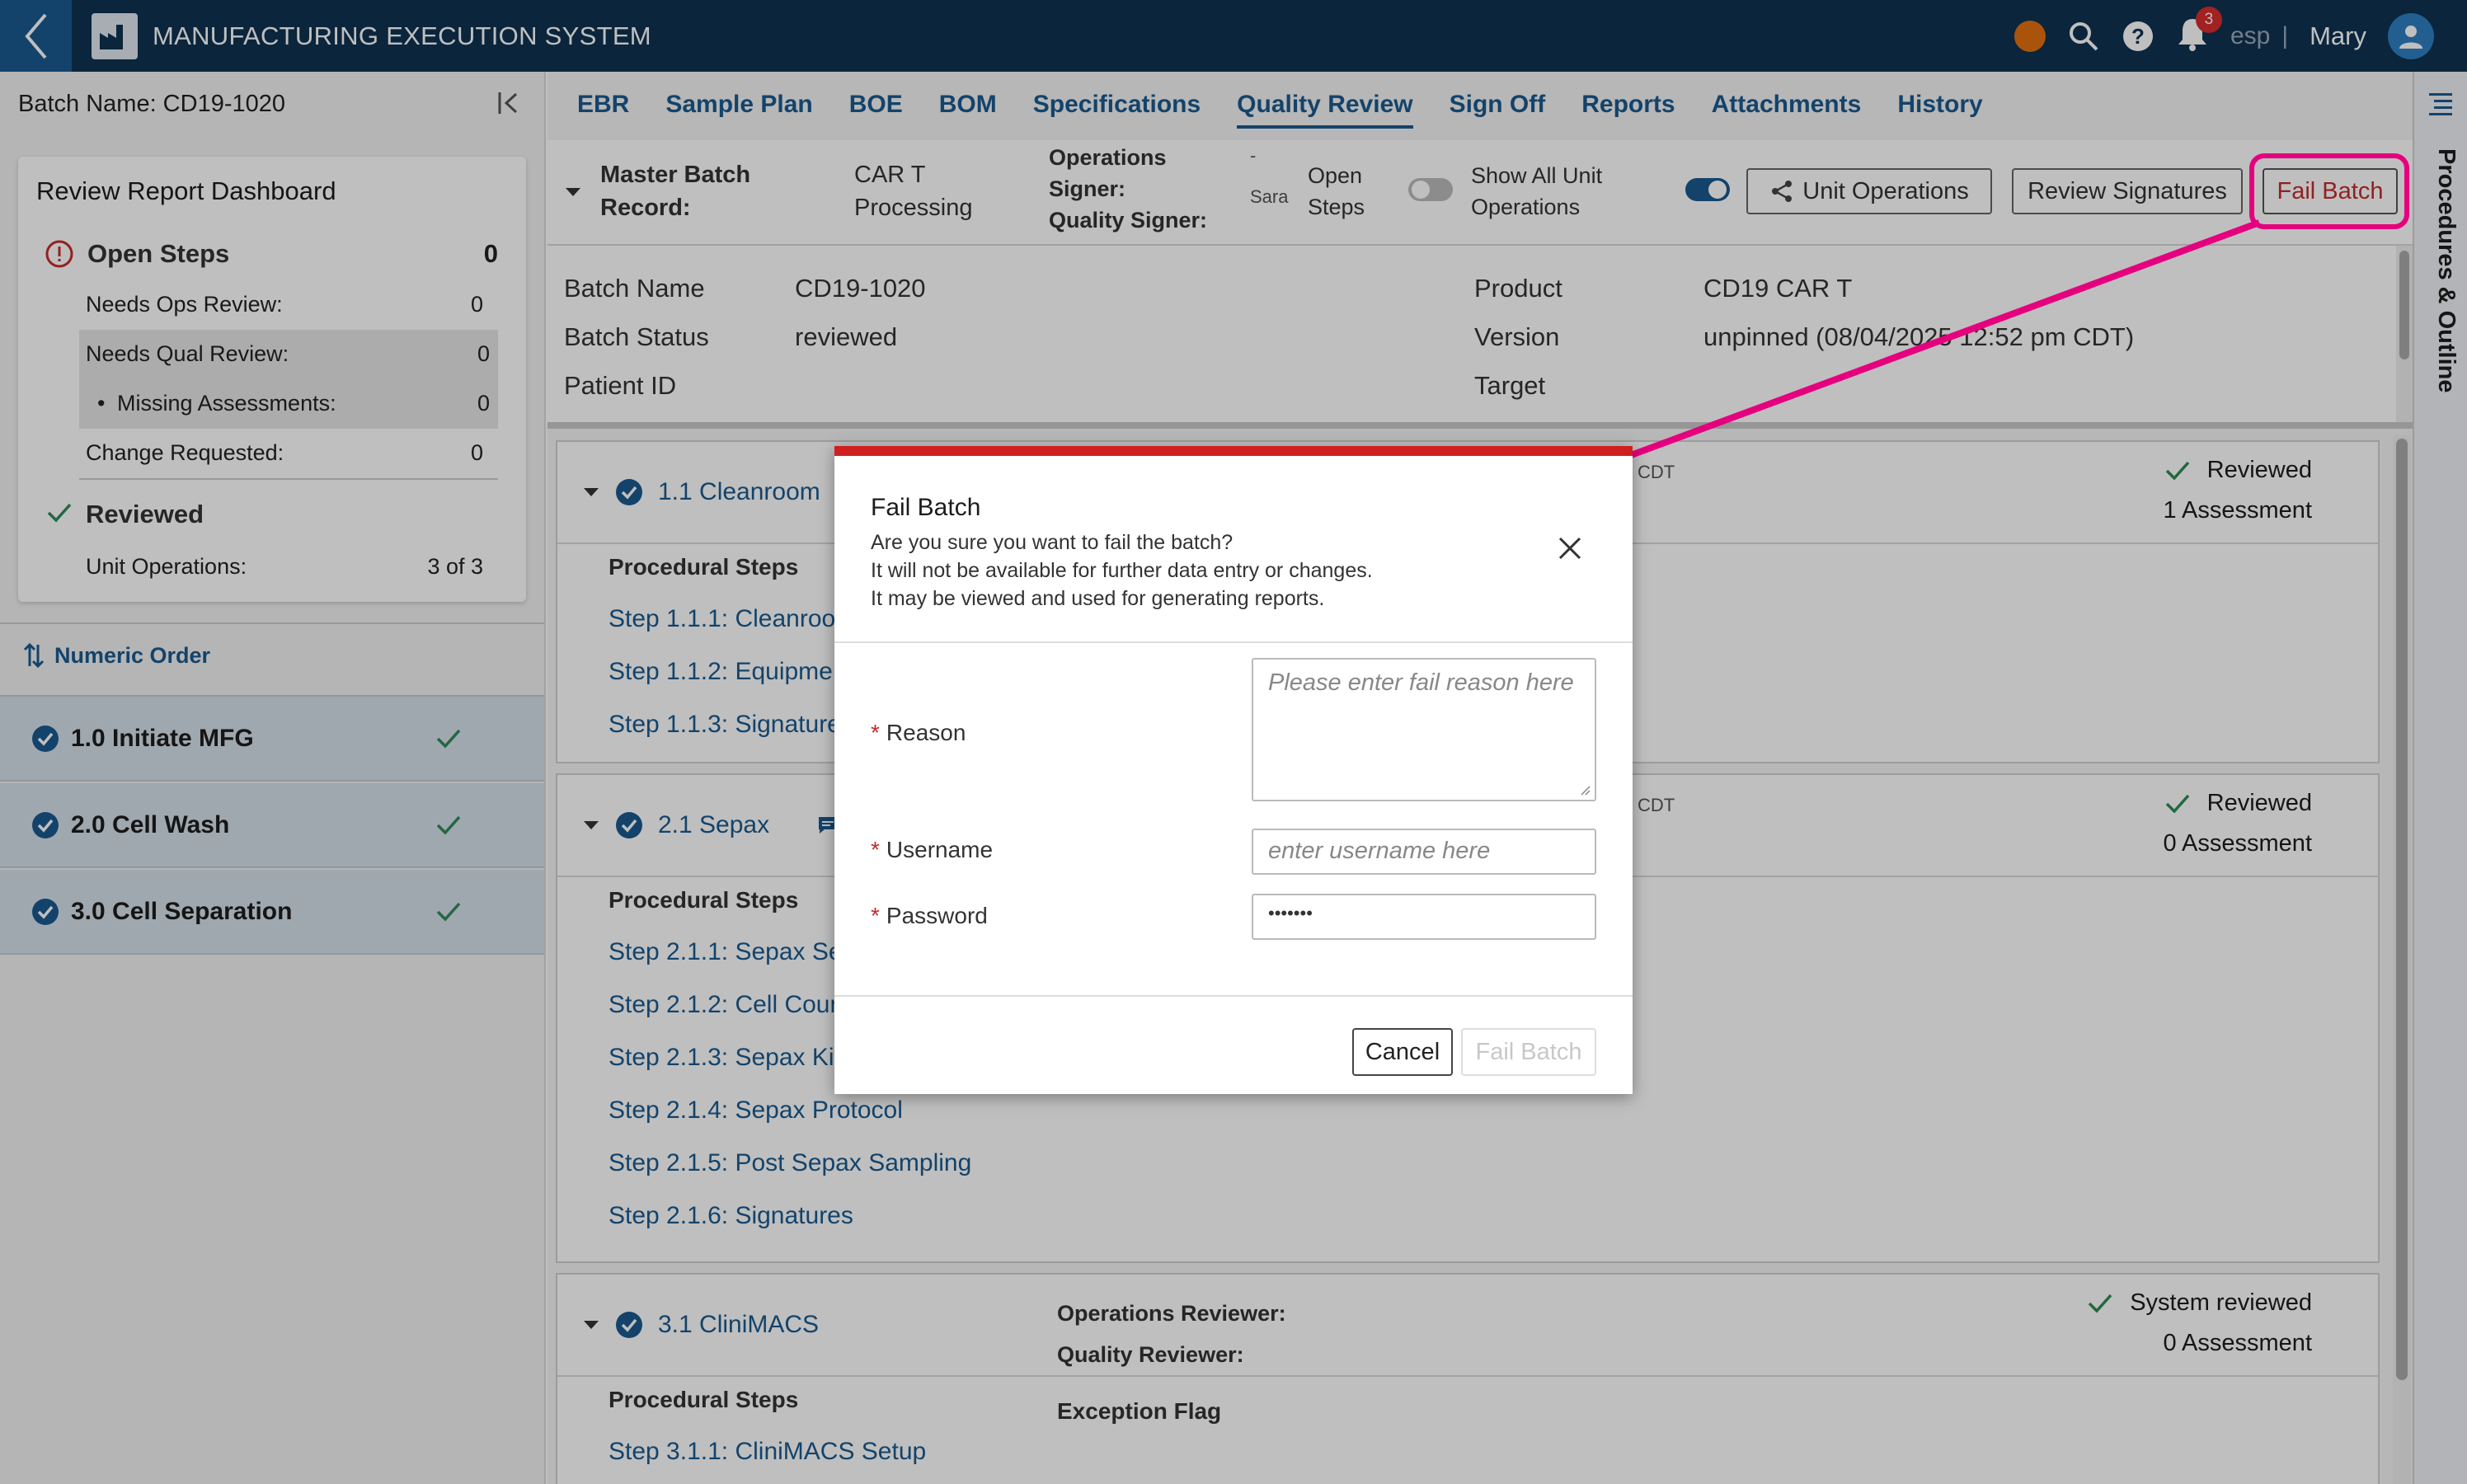  I want to click on username-input: enter username here, so click(1424, 852).